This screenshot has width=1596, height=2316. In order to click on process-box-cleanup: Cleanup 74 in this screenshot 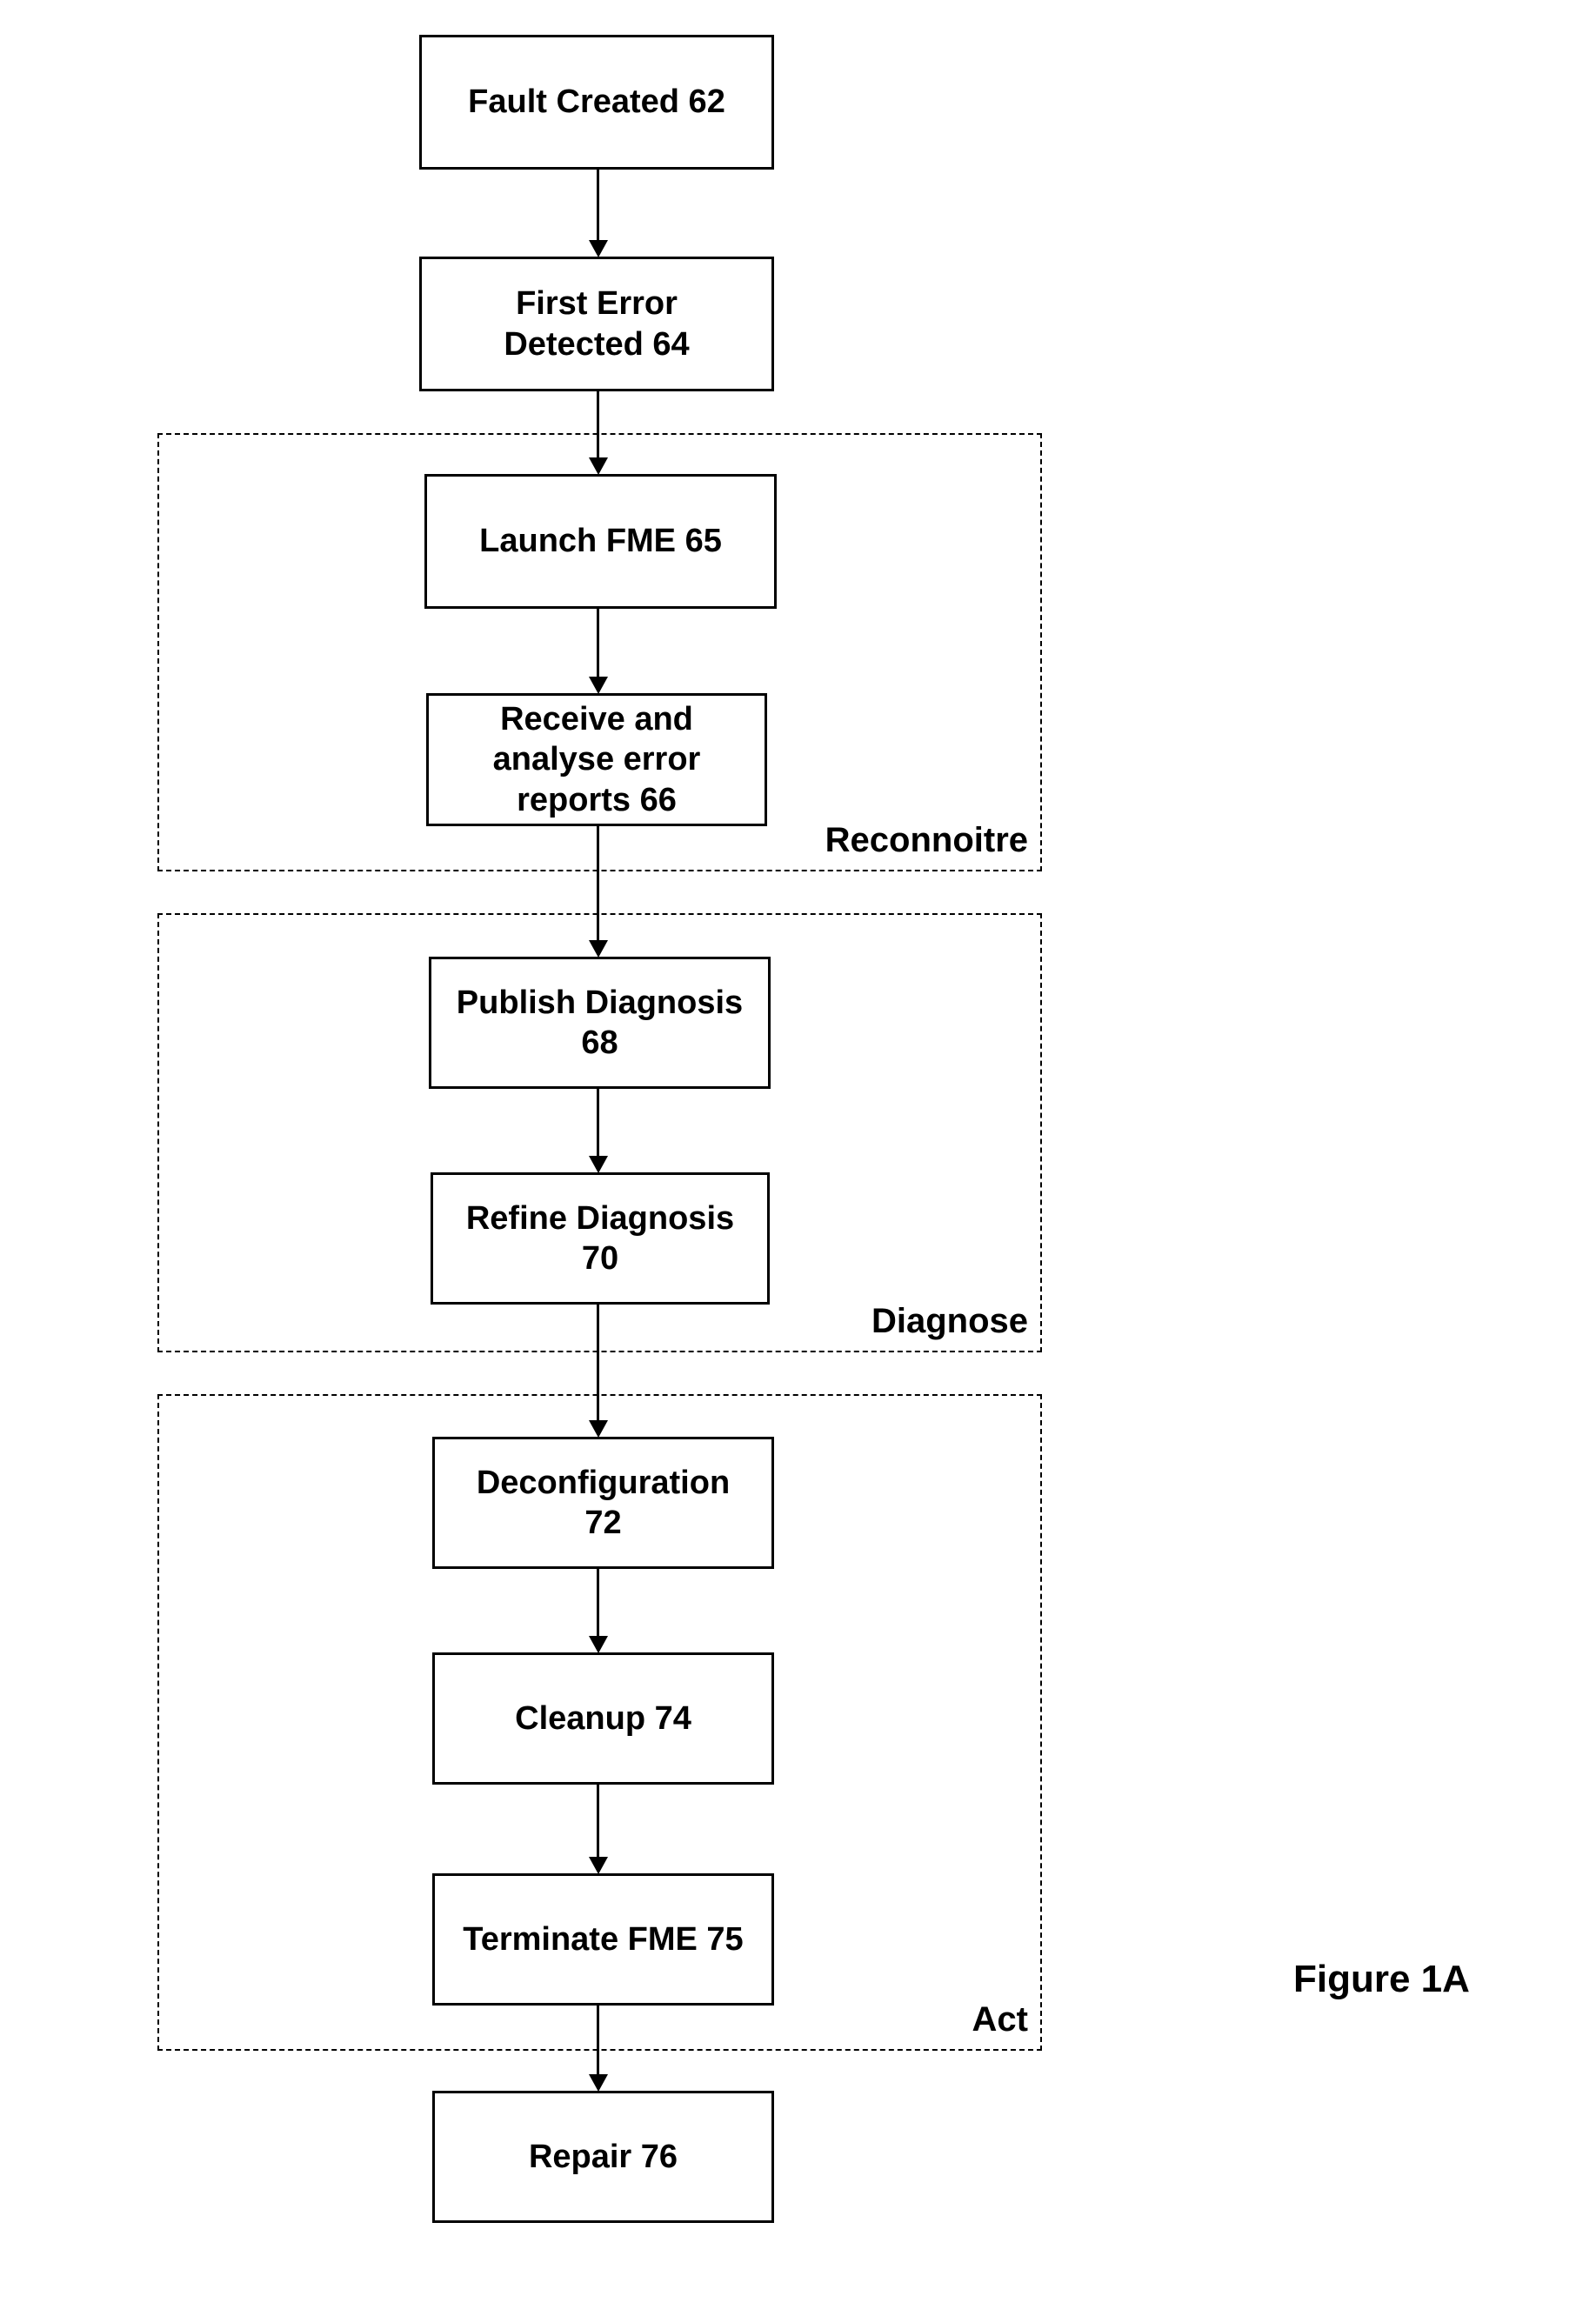, I will do `click(603, 1718)`.